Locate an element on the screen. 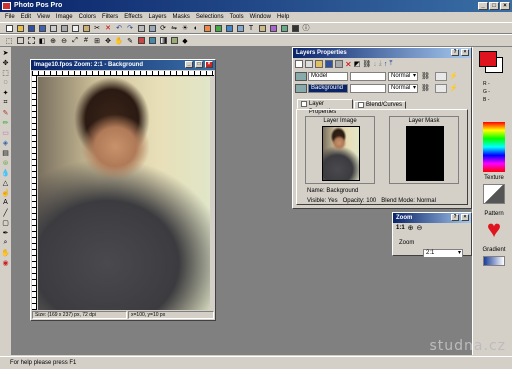  menu-effects: Effects is located at coordinates (133, 17).